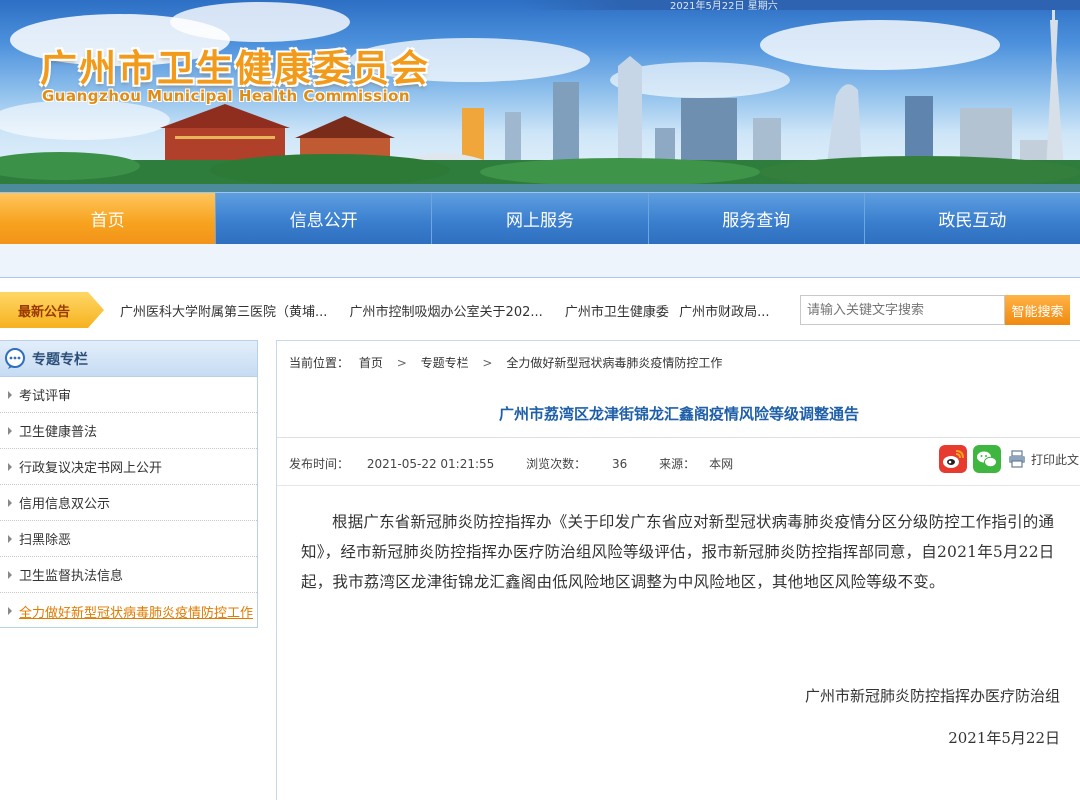 The width and height of the screenshot is (1080, 800). What do you see at coordinates (319, 464) in the screenshot?
I see `publish-label: 发布时间：` at bounding box center [319, 464].